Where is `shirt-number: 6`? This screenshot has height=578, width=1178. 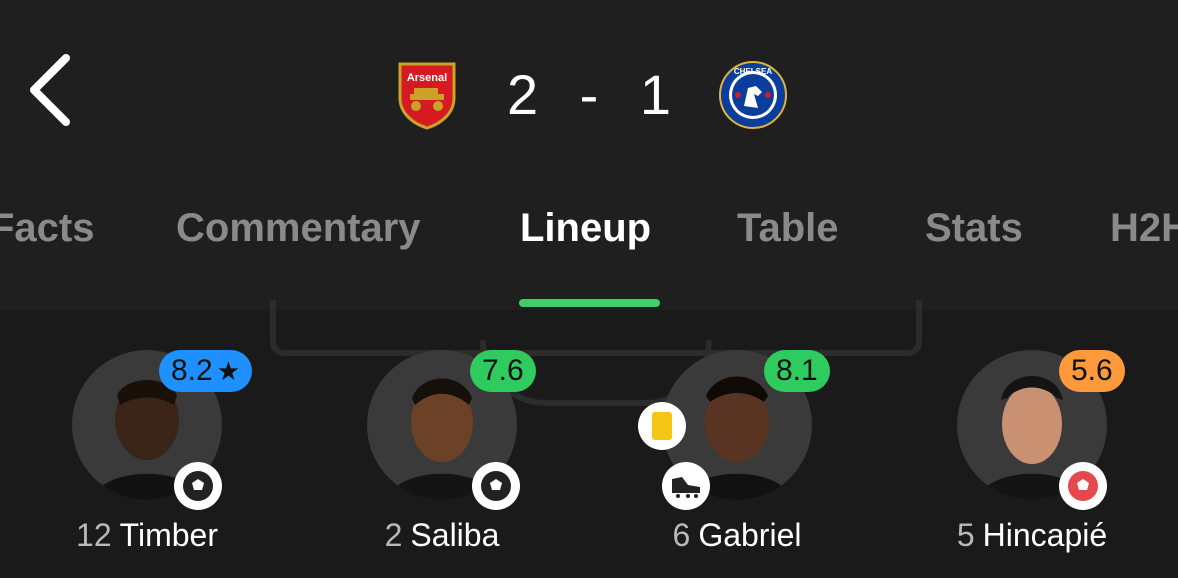
shirt-number: 6 is located at coordinates (681, 535).